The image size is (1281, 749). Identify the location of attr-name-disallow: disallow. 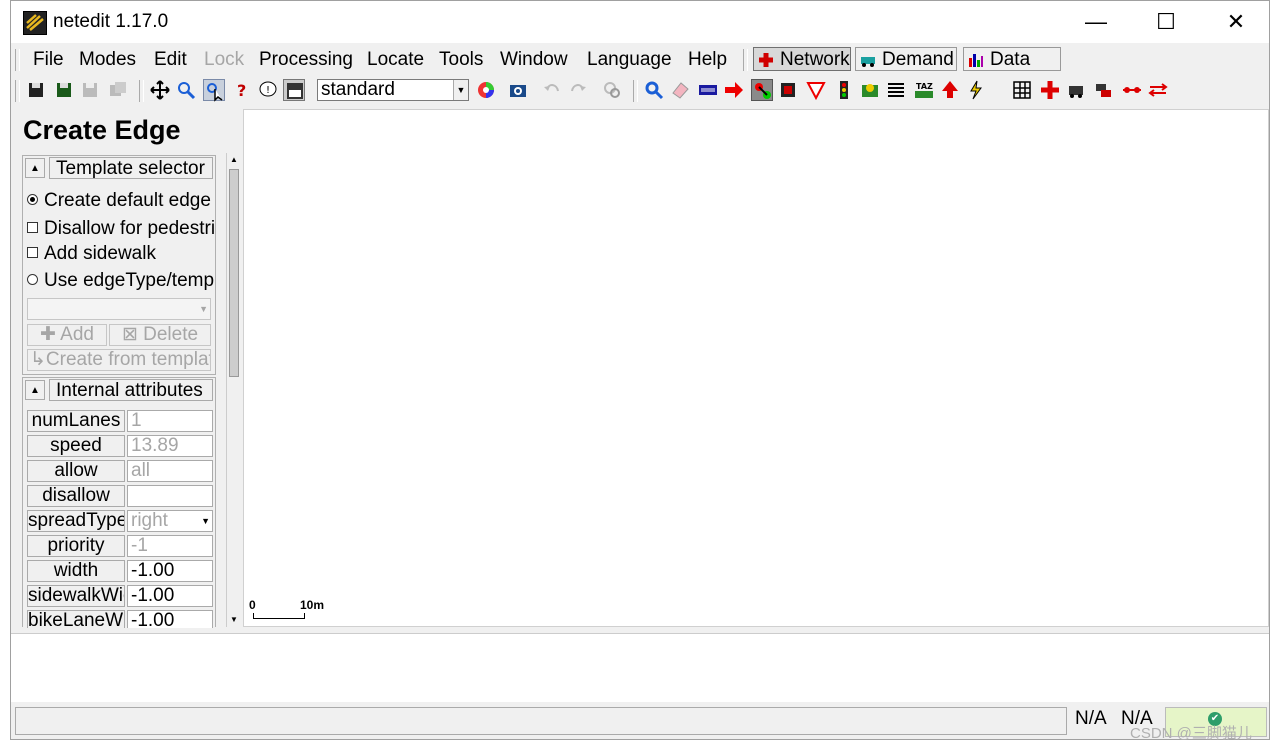
(76, 496).